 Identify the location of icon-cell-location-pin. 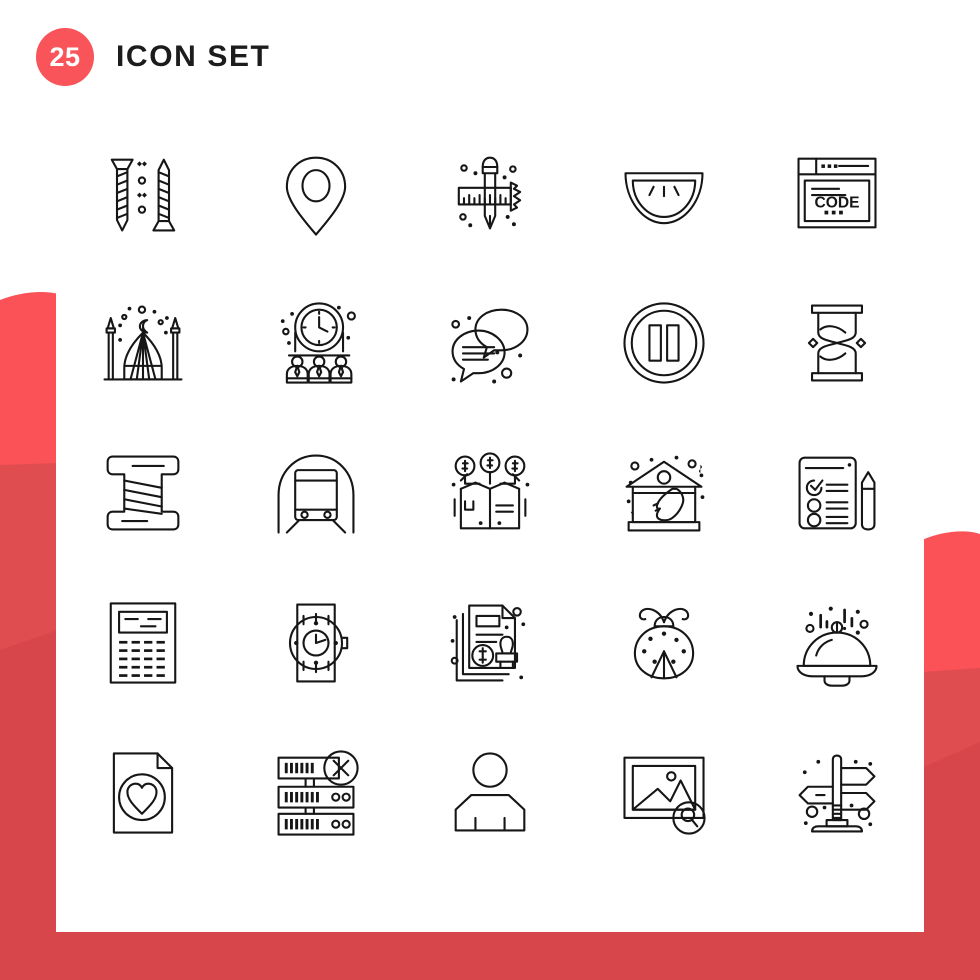
(317, 193).